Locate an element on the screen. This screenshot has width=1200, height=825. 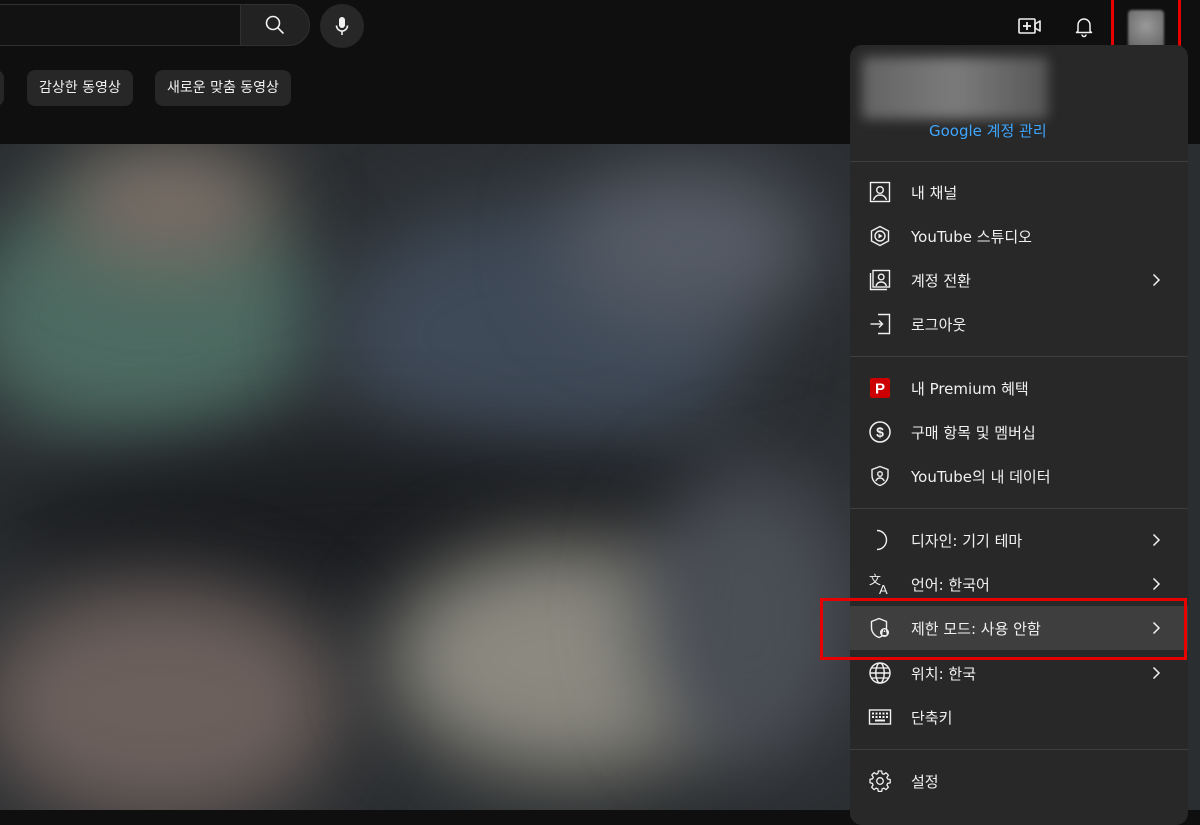
menu-item-label: 내 채널 is located at coordinates (934, 192).